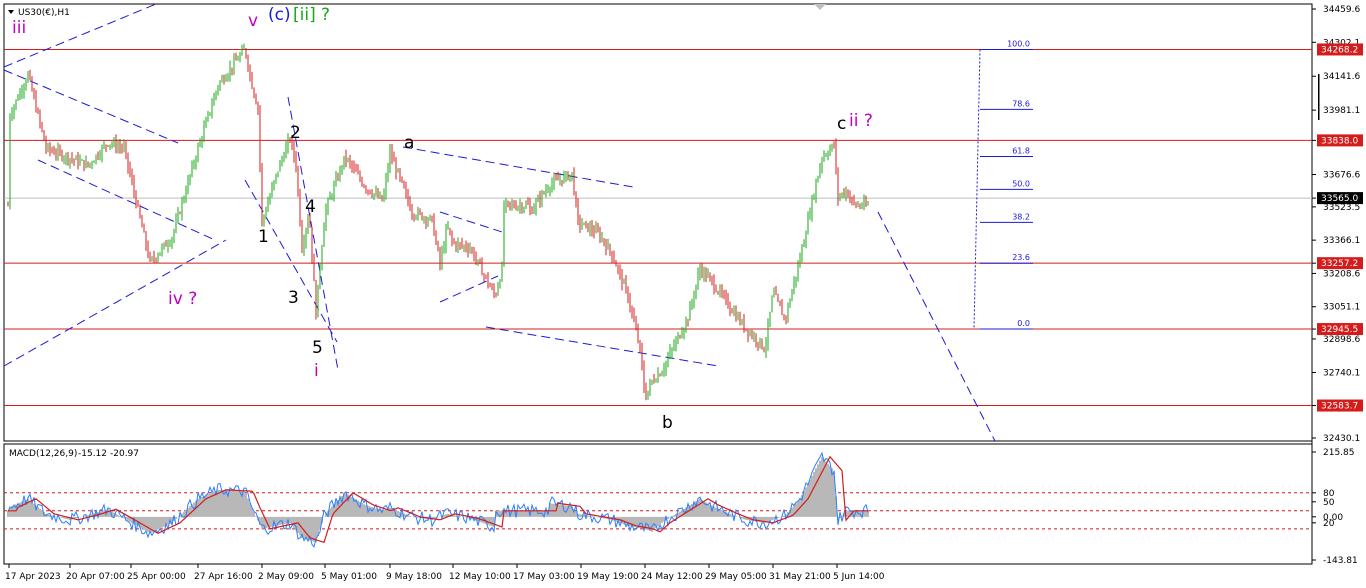 Image resolution: width=1366 pixels, height=588 pixels. Describe the element at coordinates (1339, 141) in the screenshot. I see `price-badge-label: 33838.0` at that location.